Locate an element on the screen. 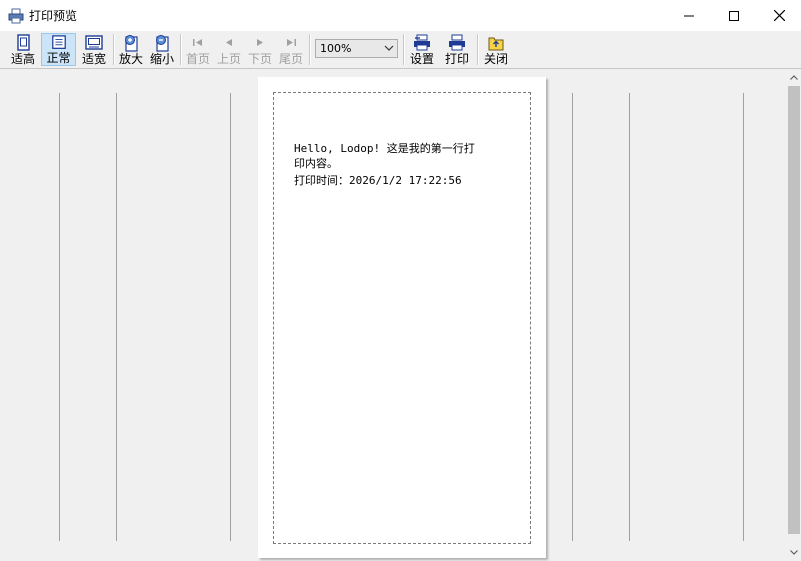 This screenshot has height=561, width=801. zoom-out-button: 缩小 is located at coordinates (162, 49).